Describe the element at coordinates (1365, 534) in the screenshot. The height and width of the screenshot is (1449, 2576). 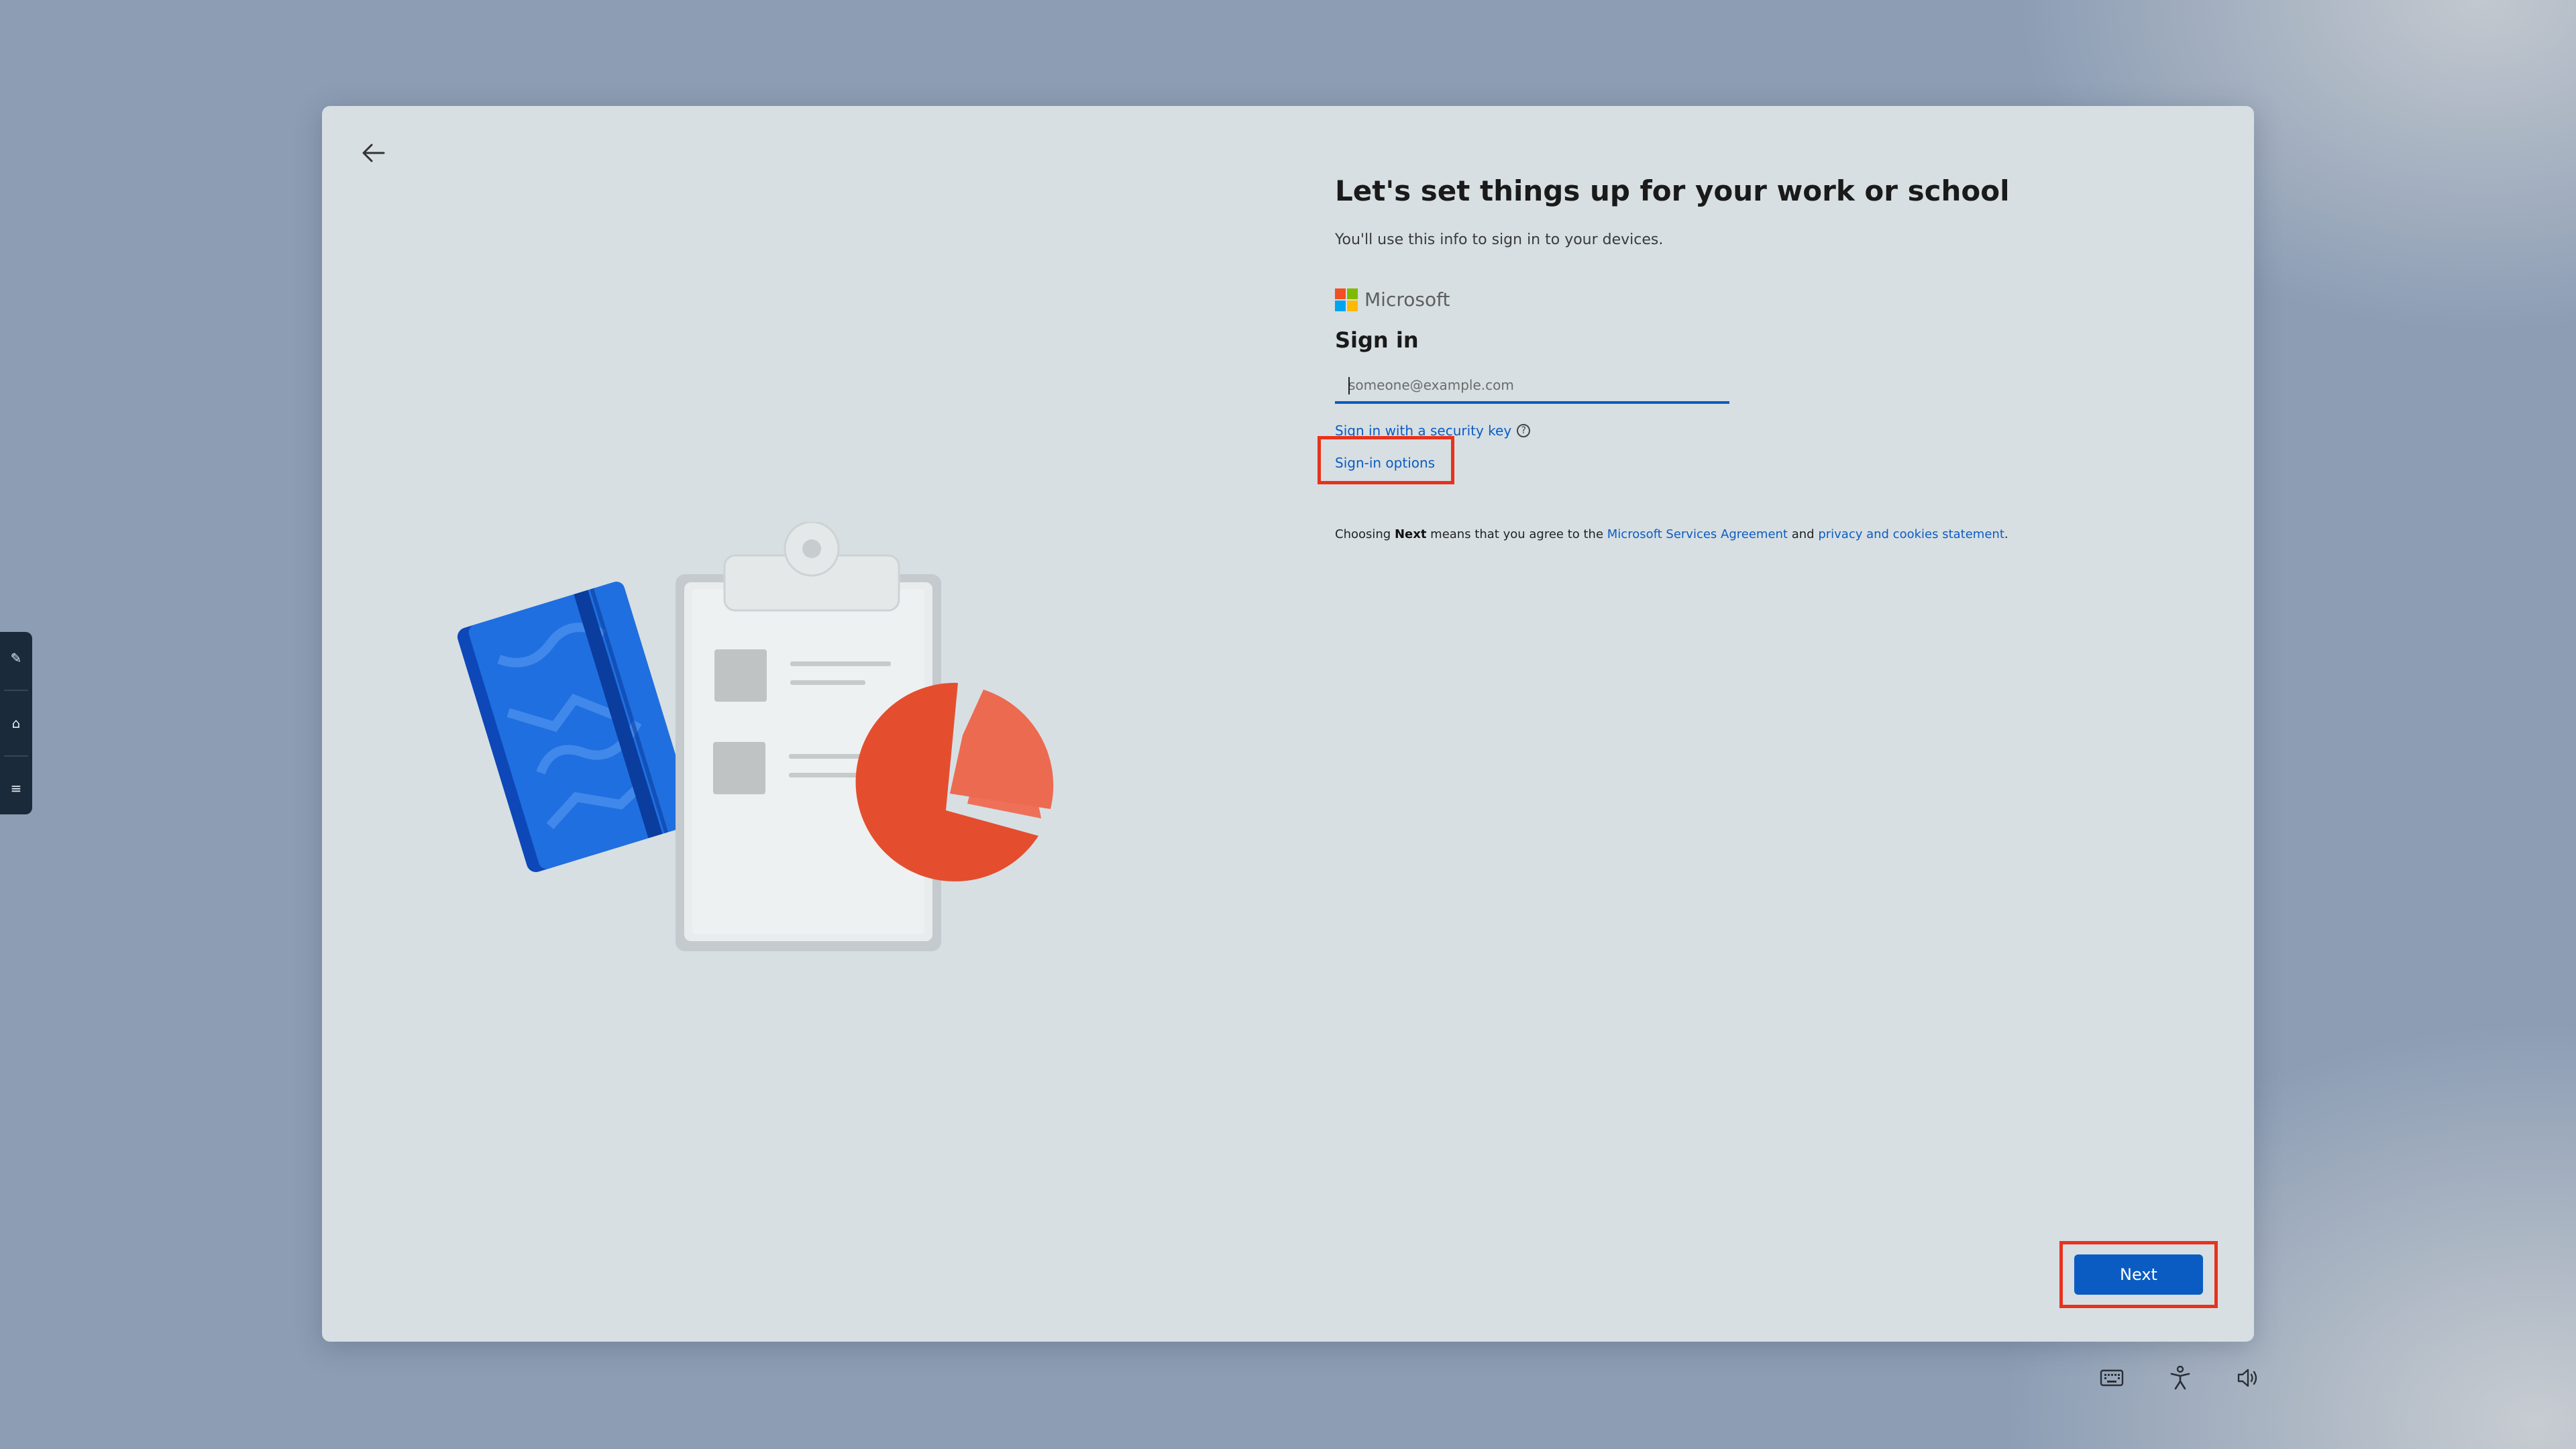
I see `terms-prefix: Choosing` at that location.